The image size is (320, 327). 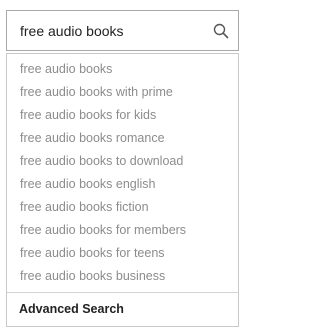 I want to click on suggestion-item: free audio books, so click(x=122, y=69).